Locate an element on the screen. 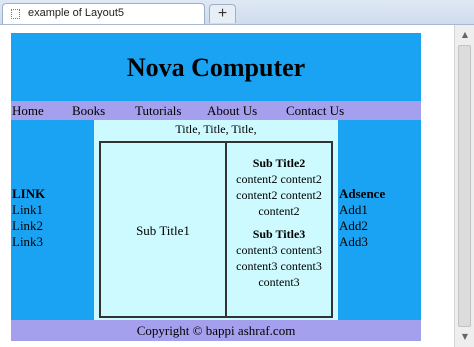 The image size is (474, 347). nav-about-link: About Us is located at coordinates (232, 110).